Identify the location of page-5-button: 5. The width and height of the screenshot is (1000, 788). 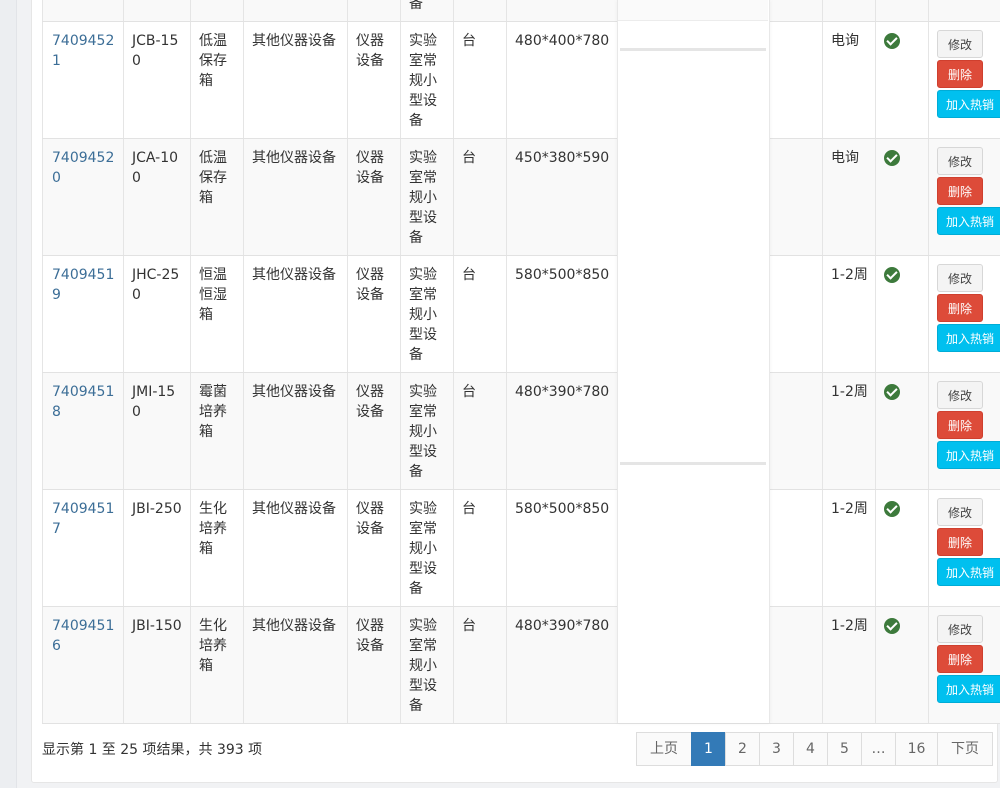
(844, 749).